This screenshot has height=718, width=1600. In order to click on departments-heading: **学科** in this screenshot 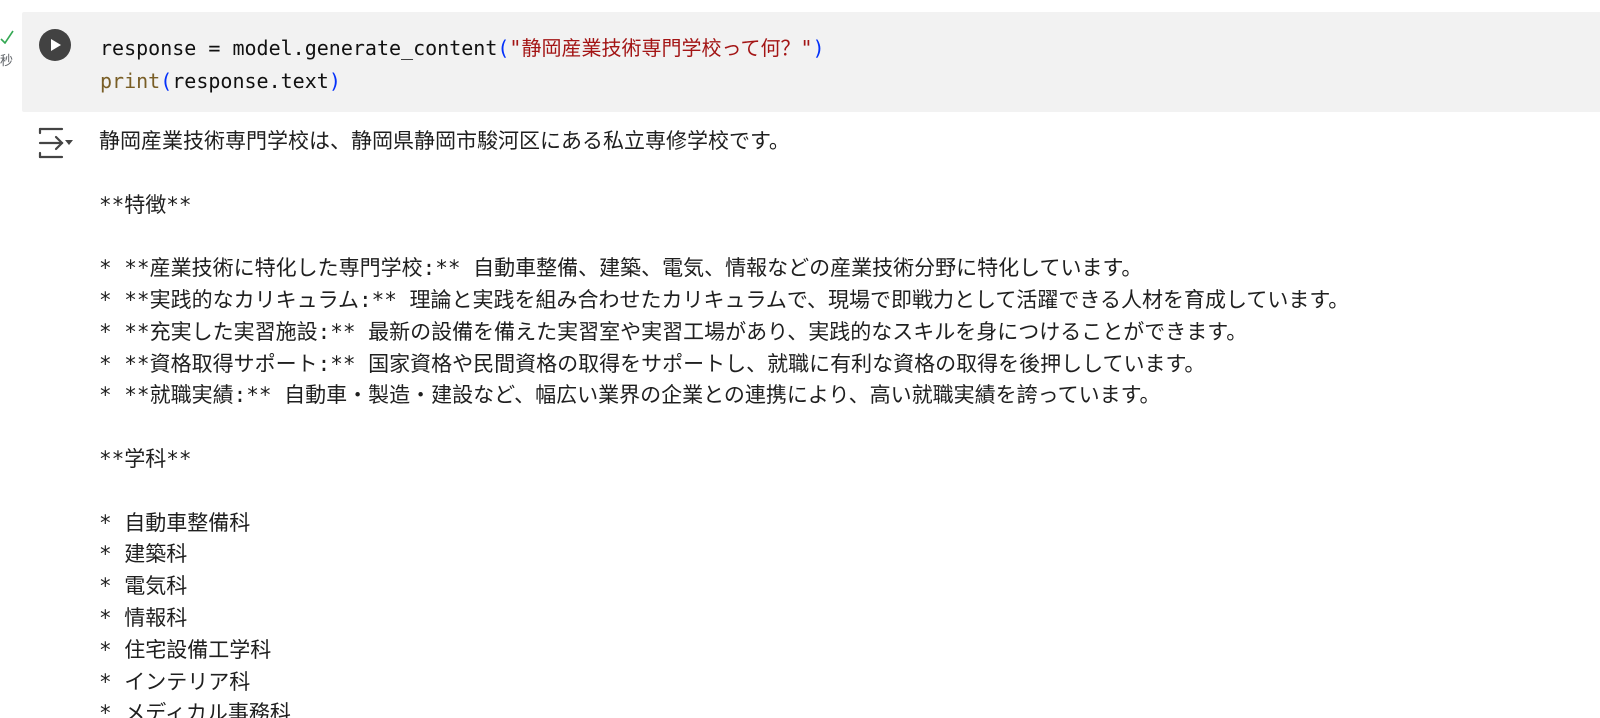, I will do `click(145, 458)`.